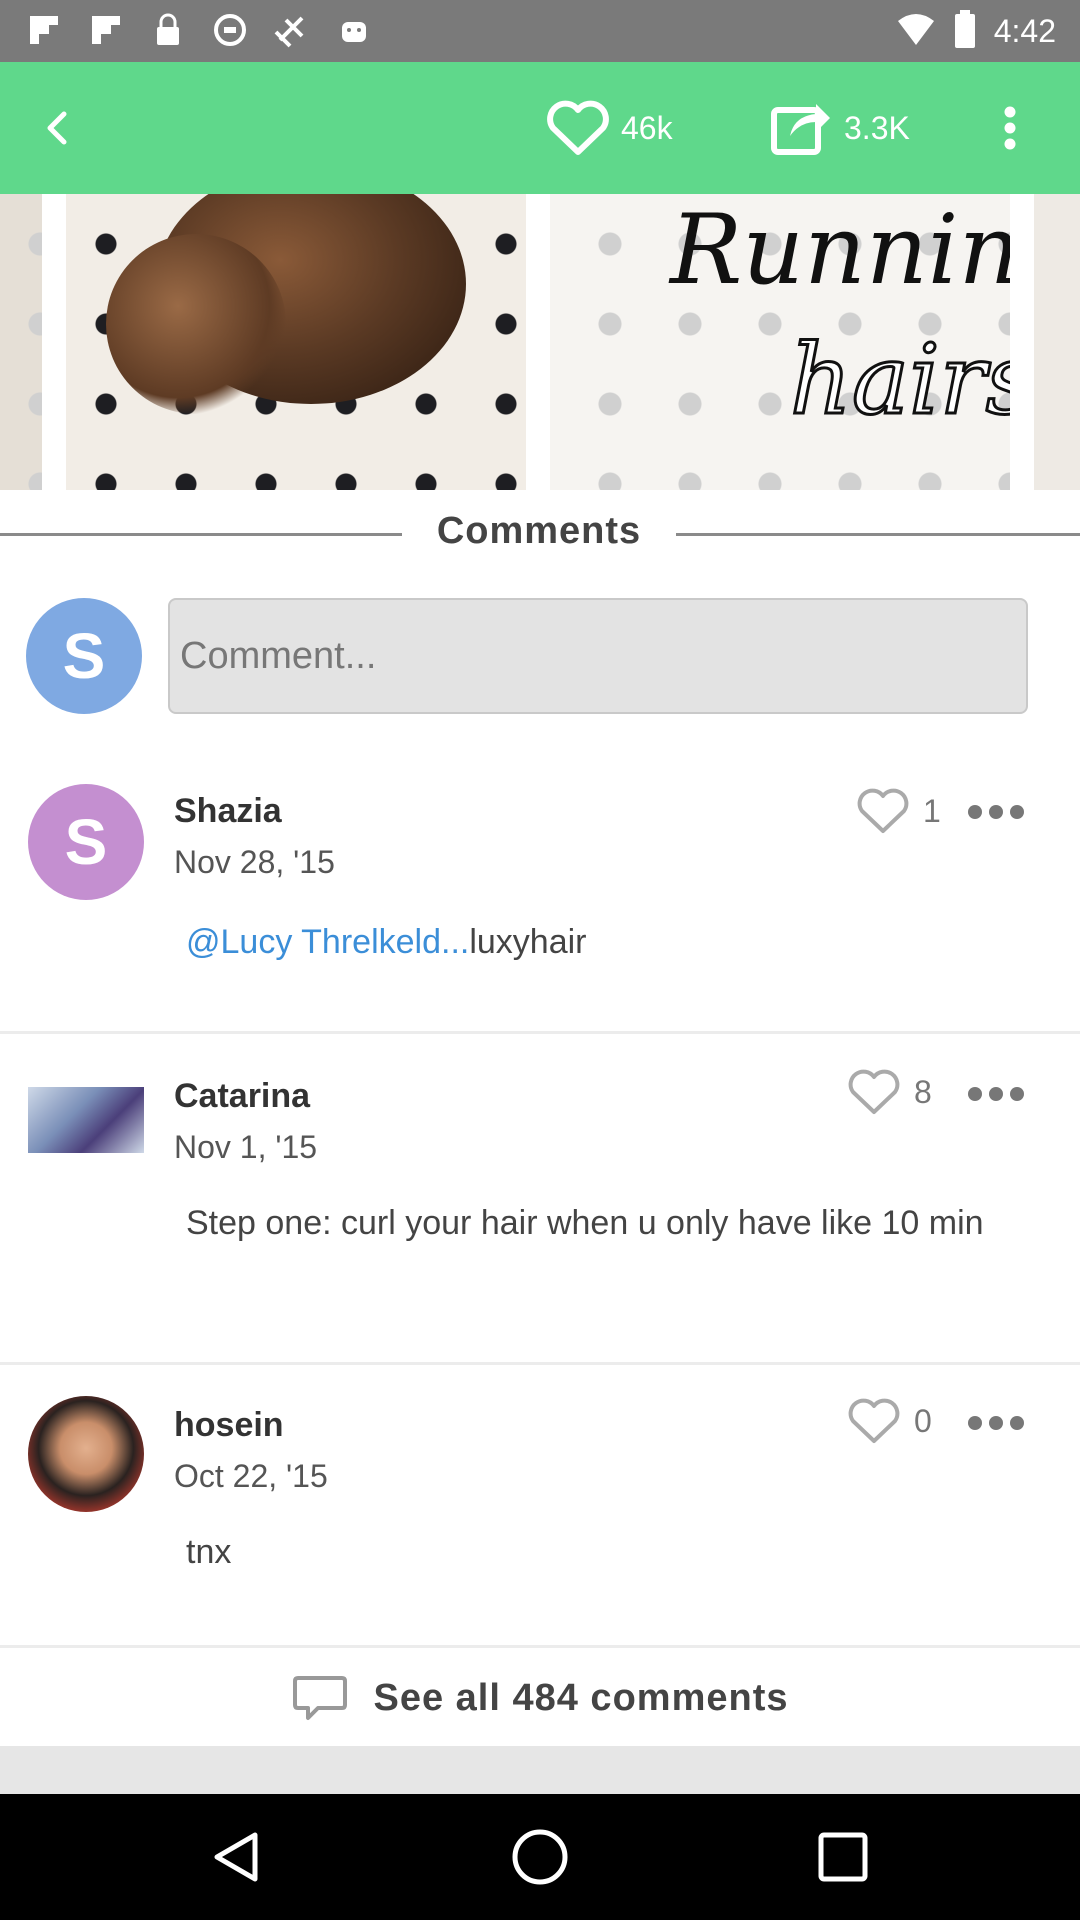 The width and height of the screenshot is (1080, 1920). I want to click on triangle-back-icon, so click(236, 1857).